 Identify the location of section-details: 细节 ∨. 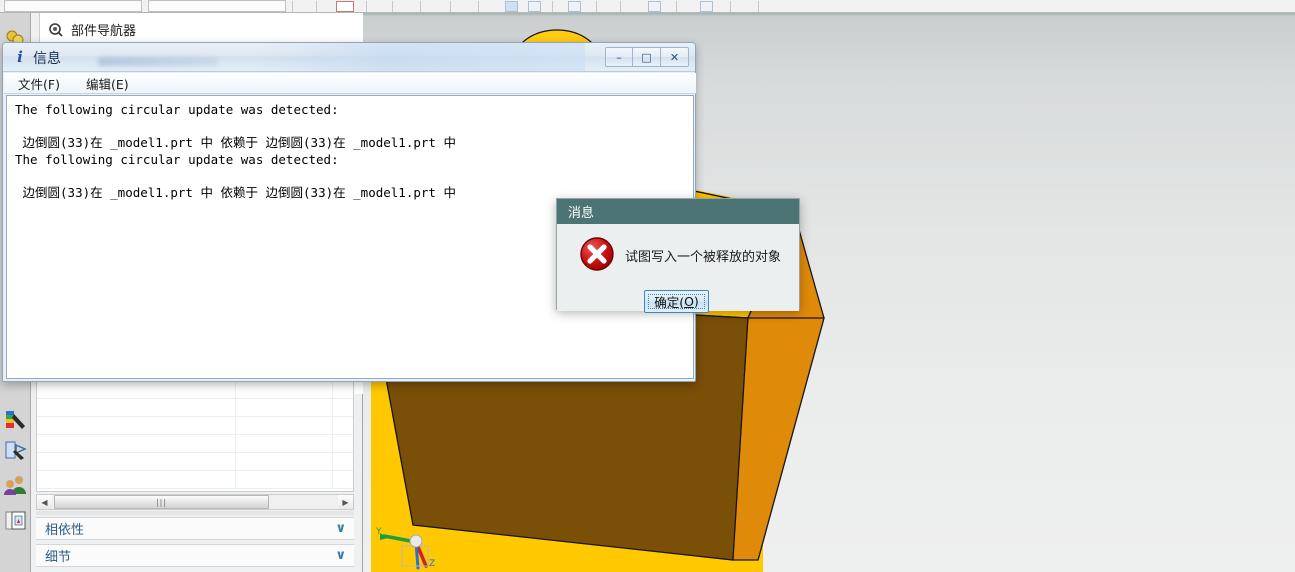
(195, 555).